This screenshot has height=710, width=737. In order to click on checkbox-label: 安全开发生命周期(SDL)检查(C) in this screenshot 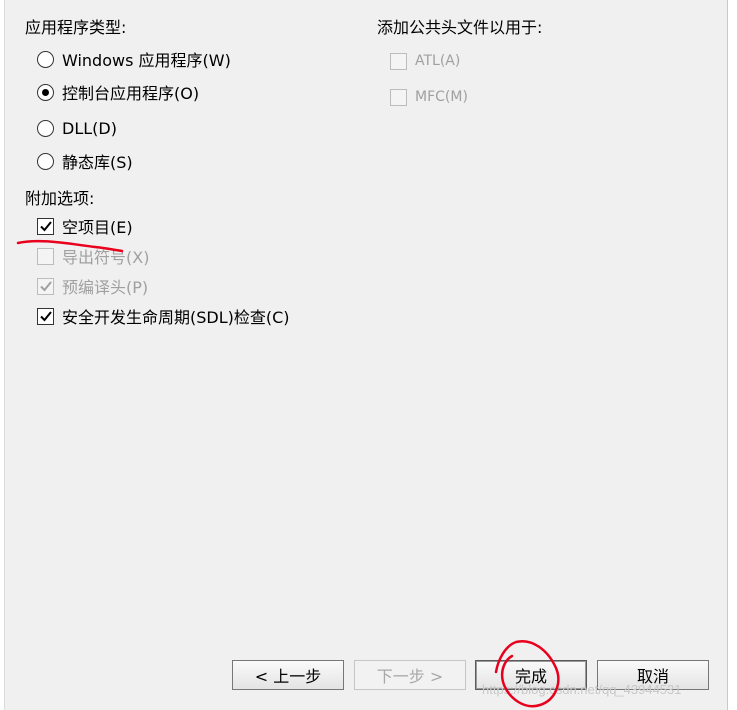, I will do `click(176, 317)`.